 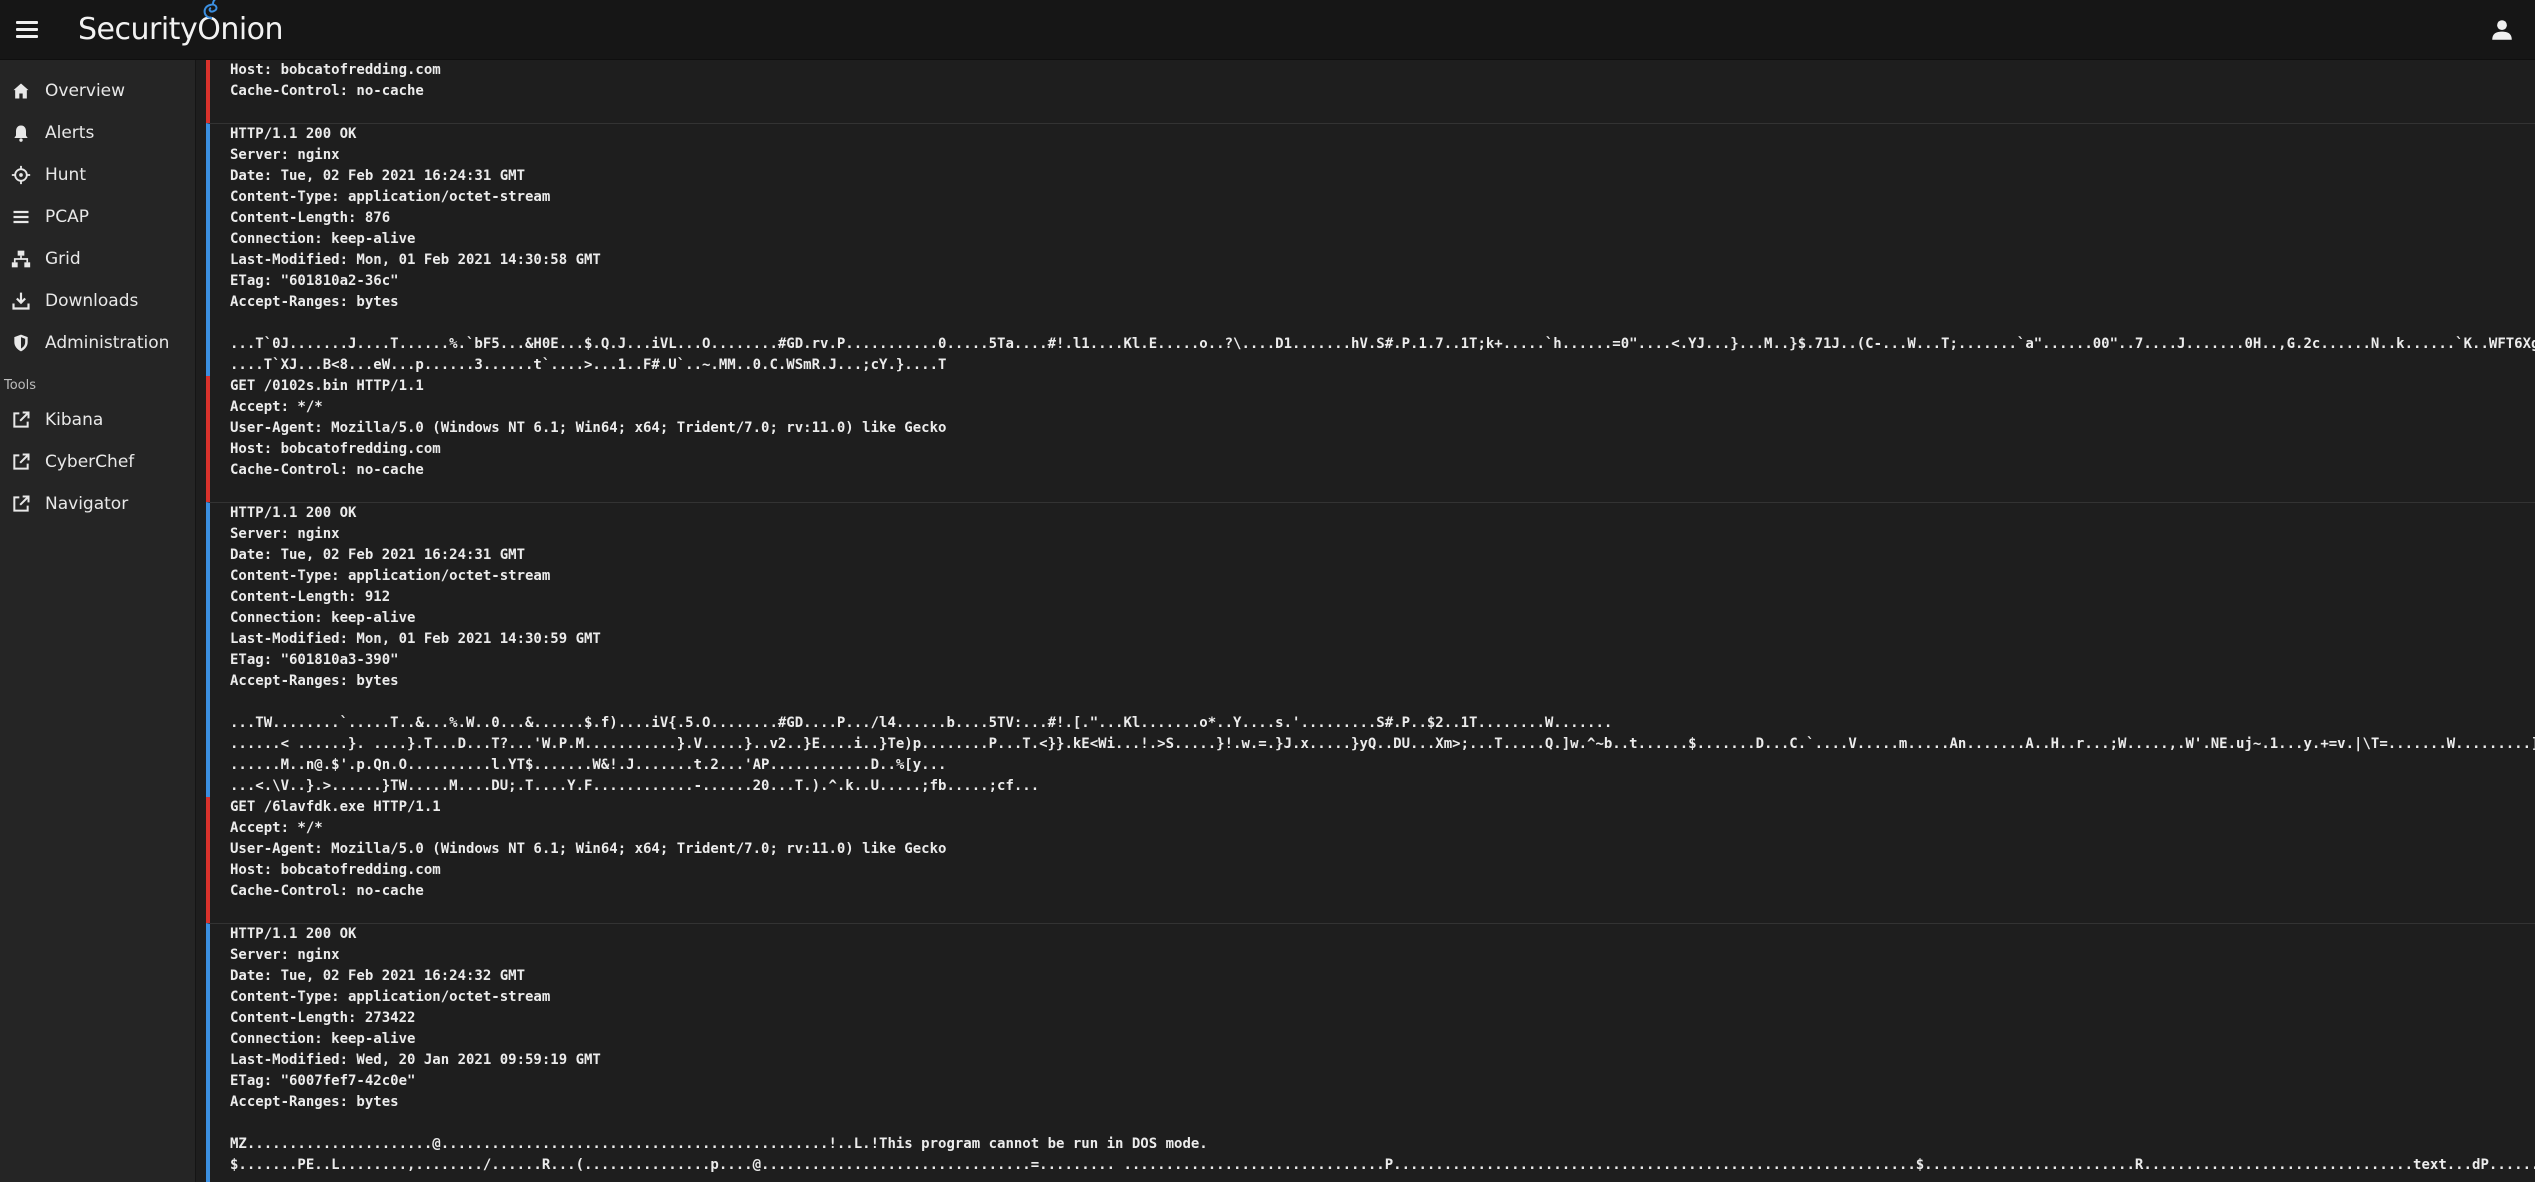 What do you see at coordinates (21, 343) in the screenshot?
I see `shield-icon` at bounding box center [21, 343].